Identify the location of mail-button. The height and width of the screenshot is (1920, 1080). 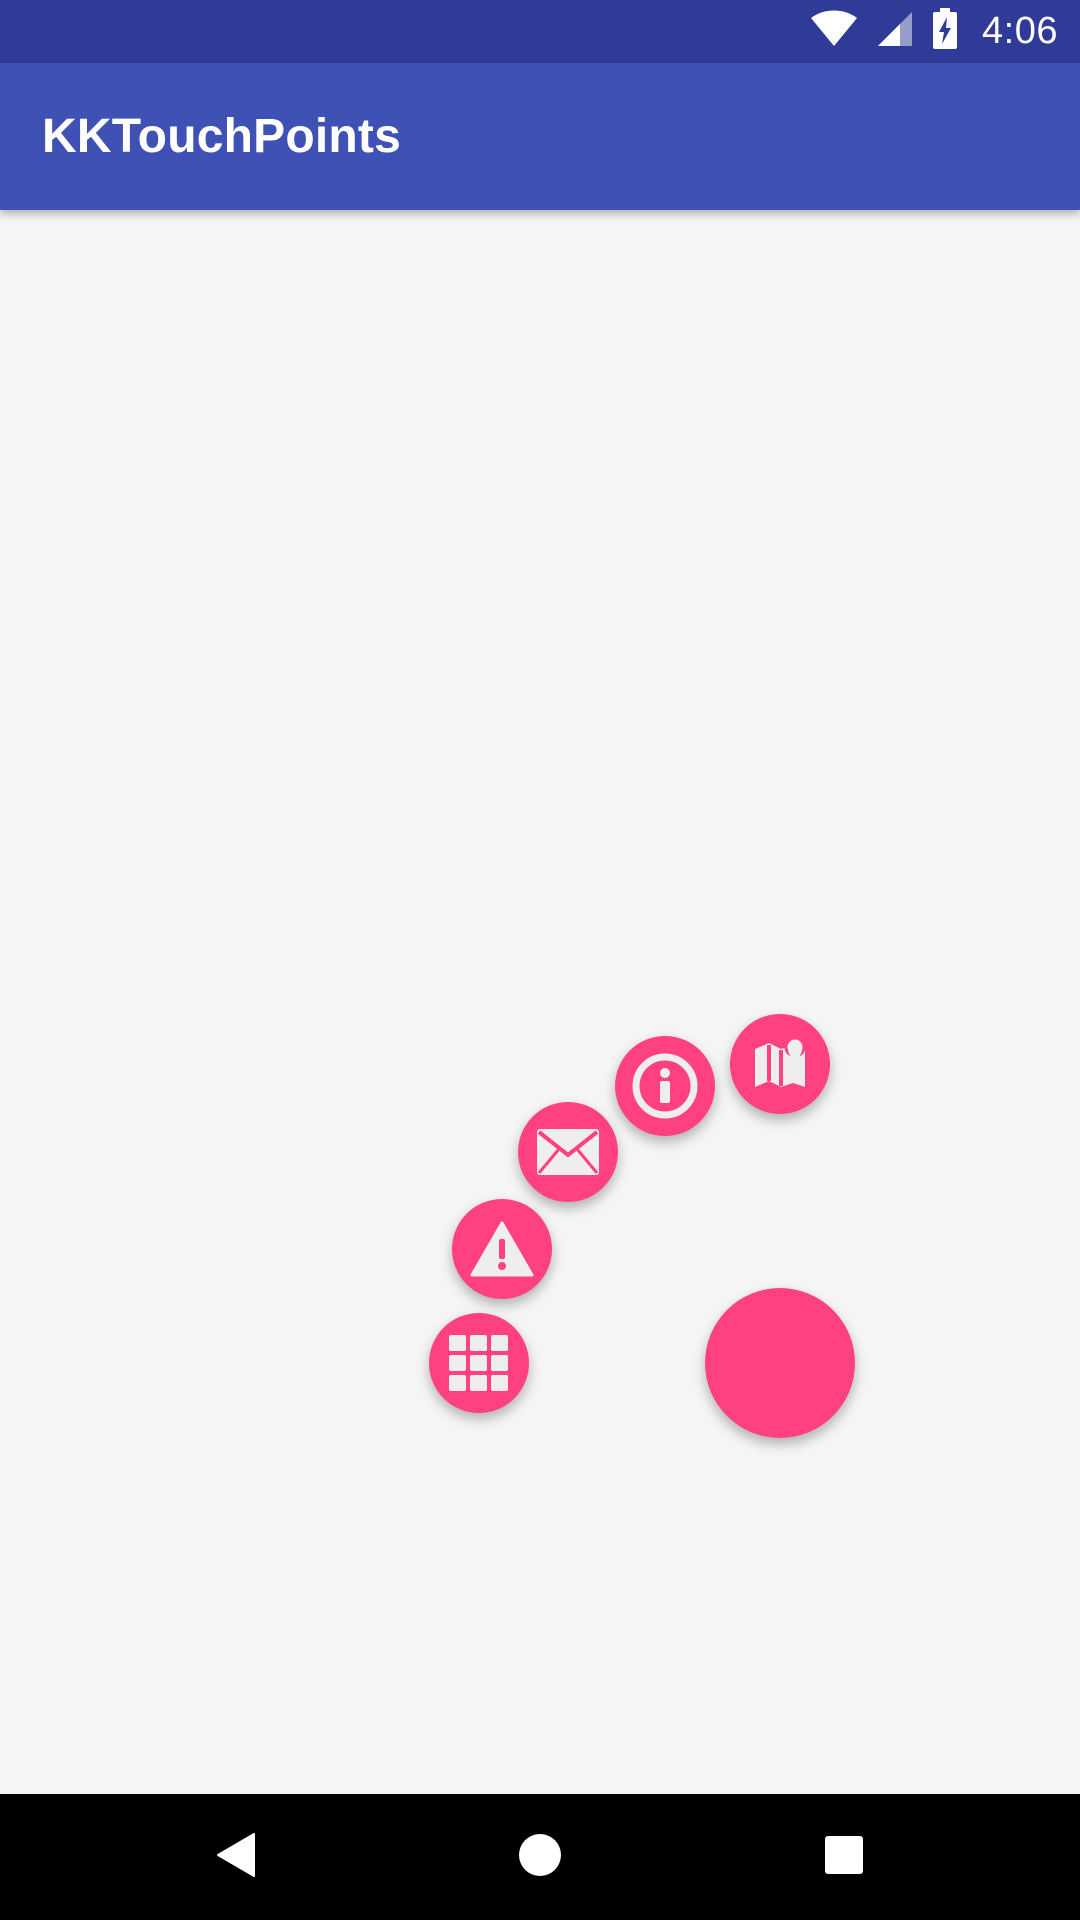
(568, 1152).